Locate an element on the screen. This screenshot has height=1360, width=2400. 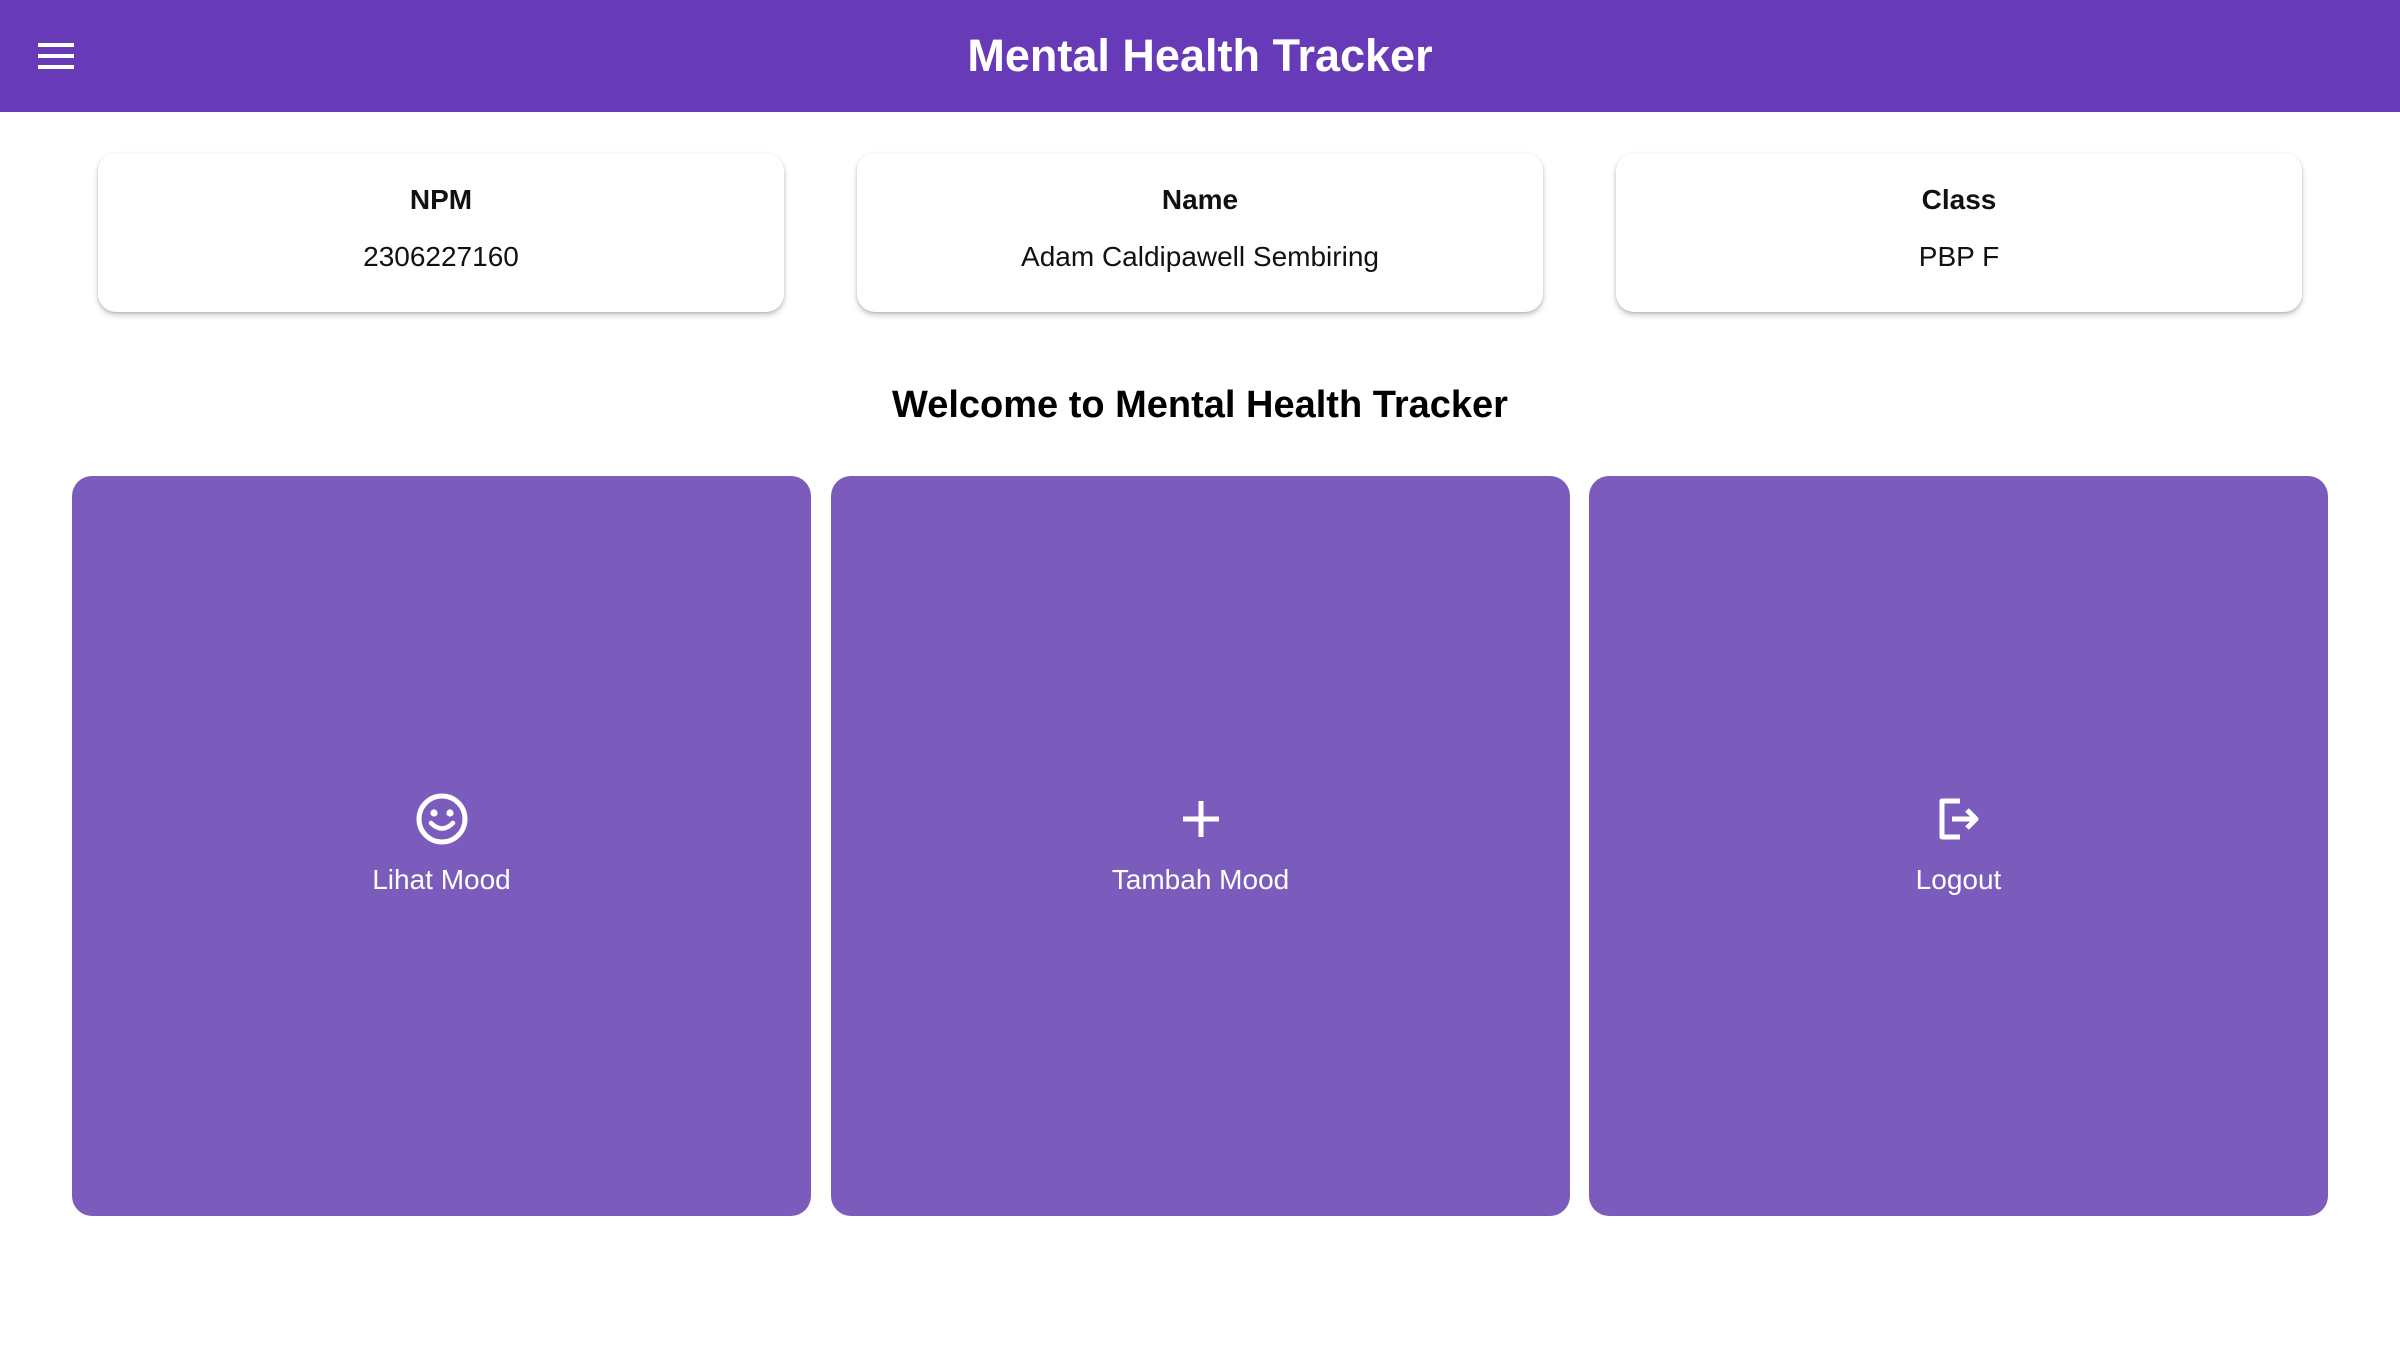
welcome-heading: Welcome to Mental Health Tracker is located at coordinates (1200, 405).